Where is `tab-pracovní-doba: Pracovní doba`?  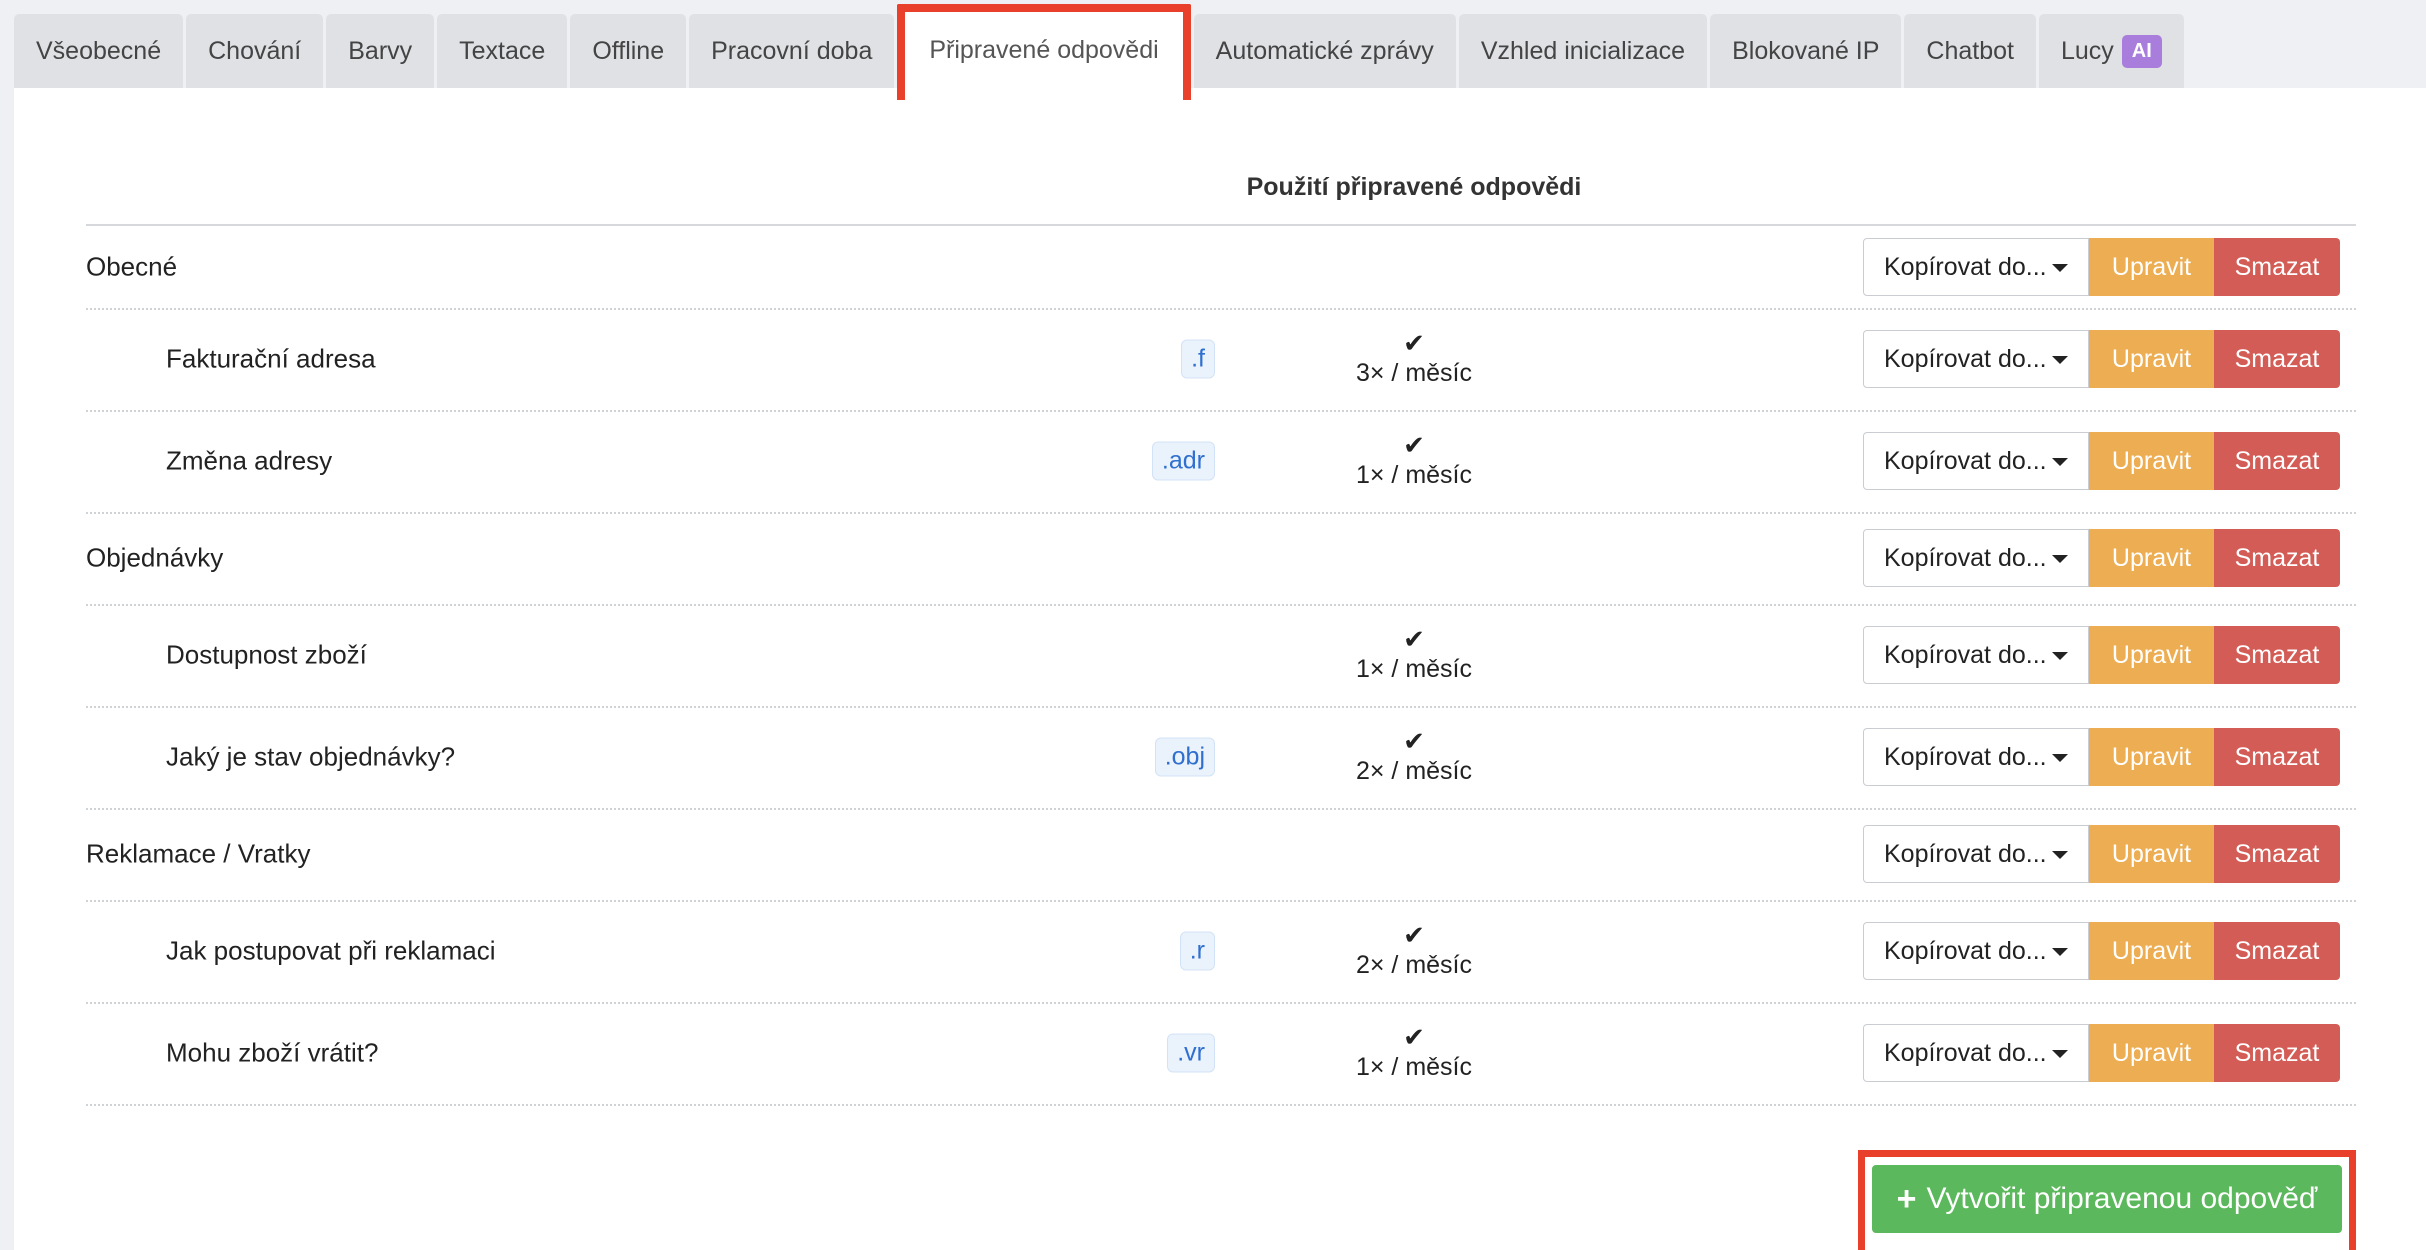 tab-pracovní-doba: Pracovní doba is located at coordinates (792, 51).